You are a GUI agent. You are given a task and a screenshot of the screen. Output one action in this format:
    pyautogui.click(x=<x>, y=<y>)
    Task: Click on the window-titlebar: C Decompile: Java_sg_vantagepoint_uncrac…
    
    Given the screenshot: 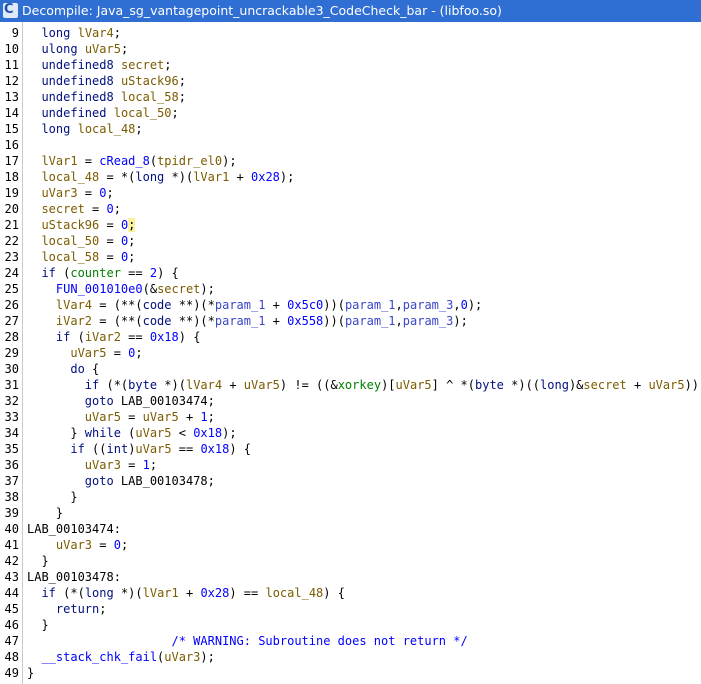 What is the action you would take?
    pyautogui.click(x=350, y=11)
    